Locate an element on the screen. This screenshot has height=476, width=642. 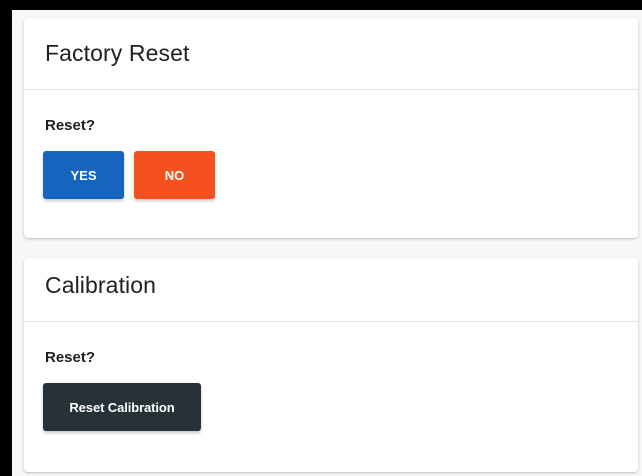
factory-reset-title: Factory Reset is located at coordinates (117, 53).